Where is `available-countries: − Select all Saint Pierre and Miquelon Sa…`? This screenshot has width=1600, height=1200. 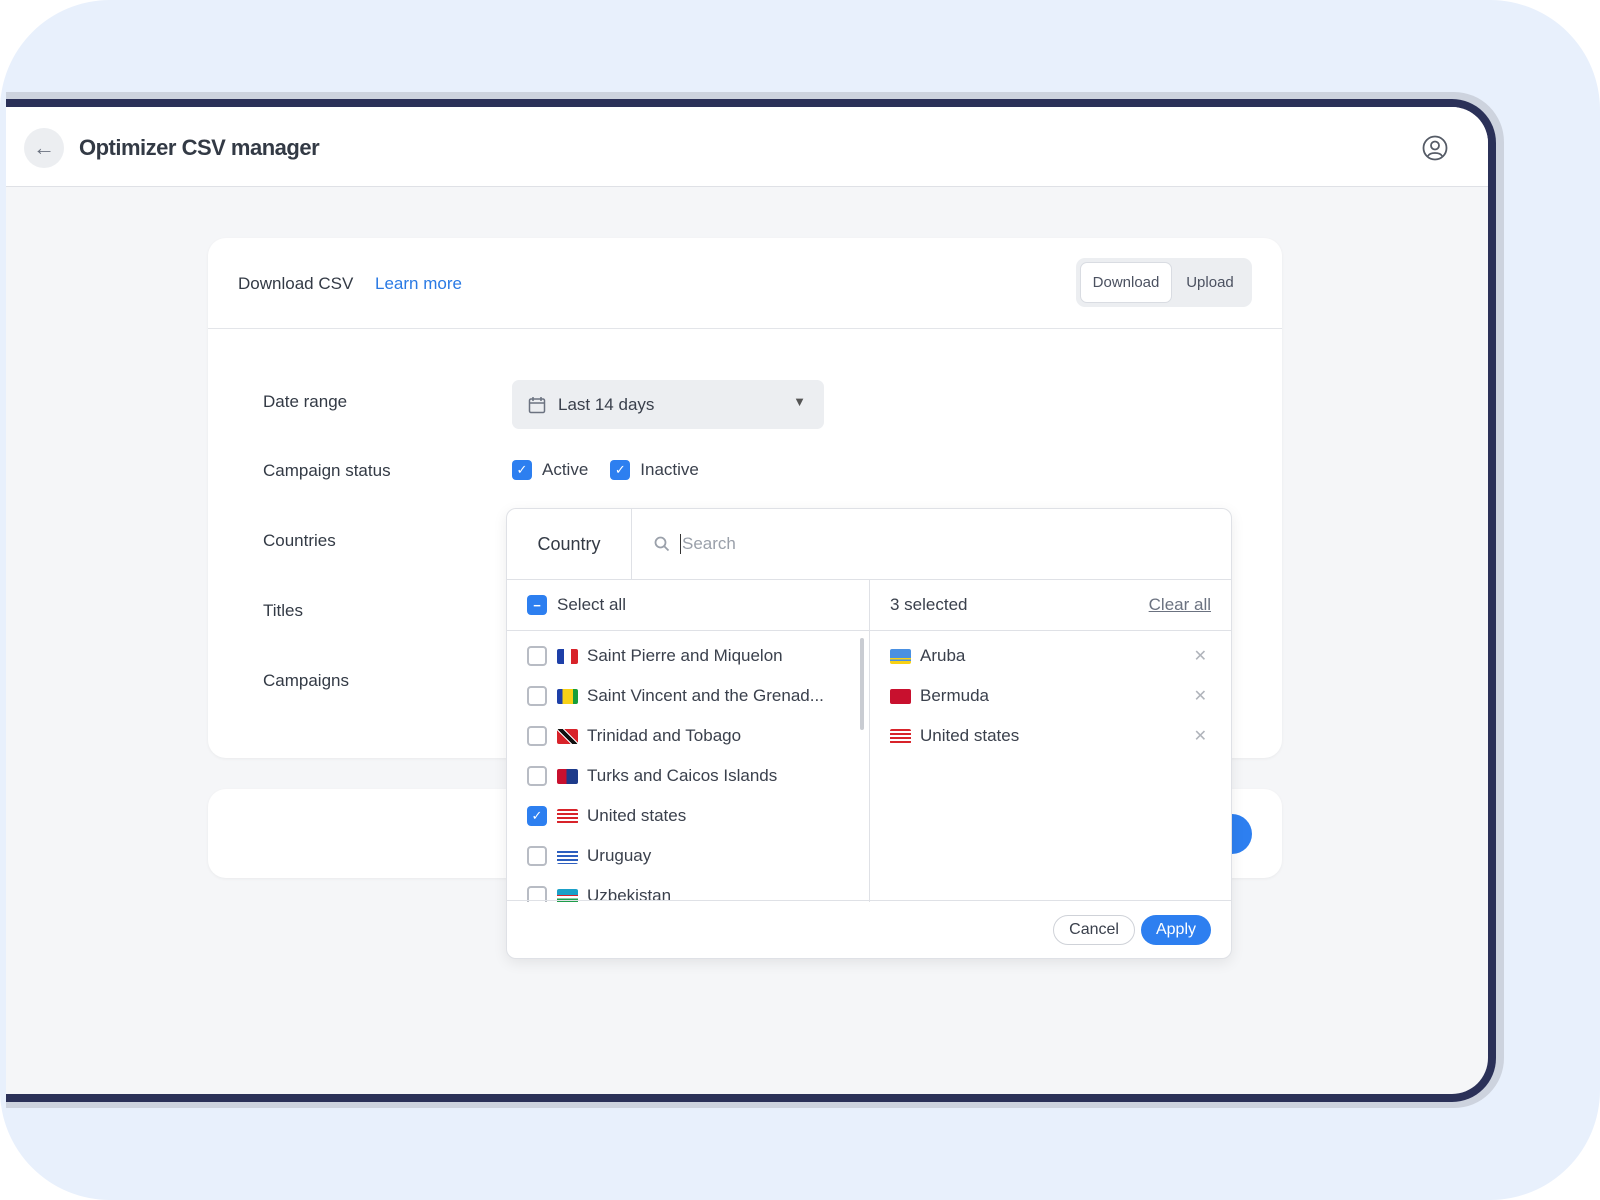
available-countries: − Select all Saint Pierre and Miquelon Sa… is located at coordinates (688, 741).